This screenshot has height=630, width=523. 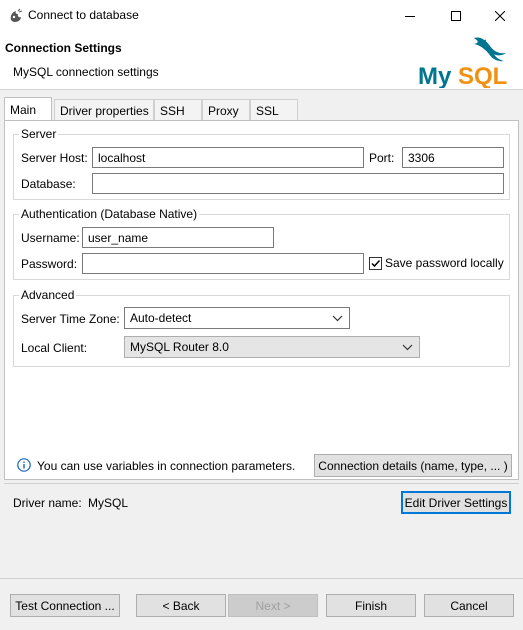 What do you see at coordinates (86, 72) in the screenshot?
I see `page-subtitle: MySQL connection settings` at bounding box center [86, 72].